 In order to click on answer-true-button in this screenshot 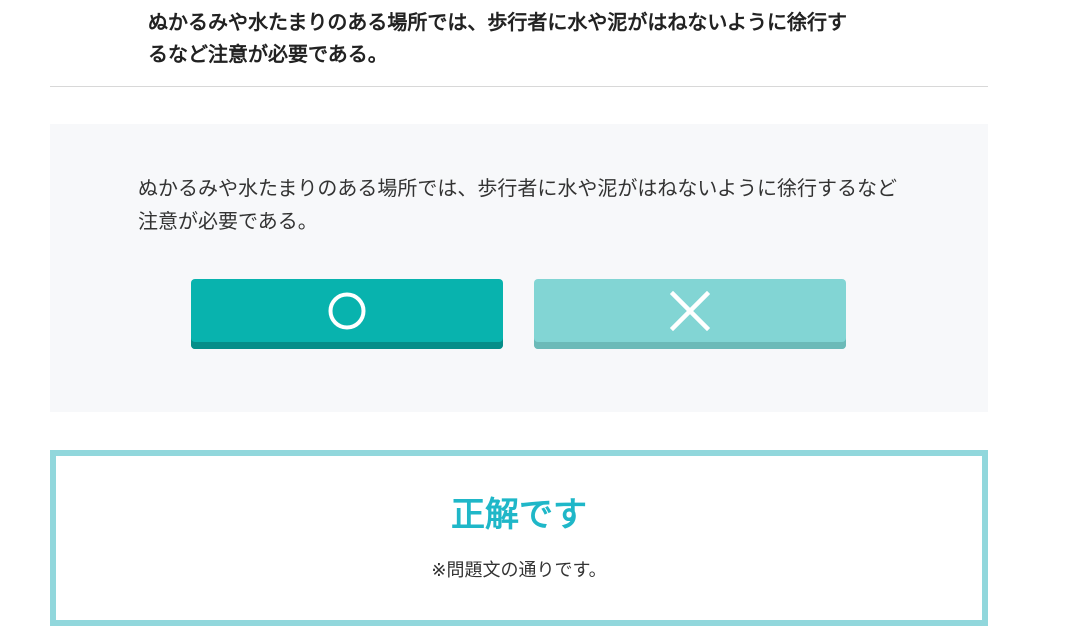, I will do `click(347, 314)`.